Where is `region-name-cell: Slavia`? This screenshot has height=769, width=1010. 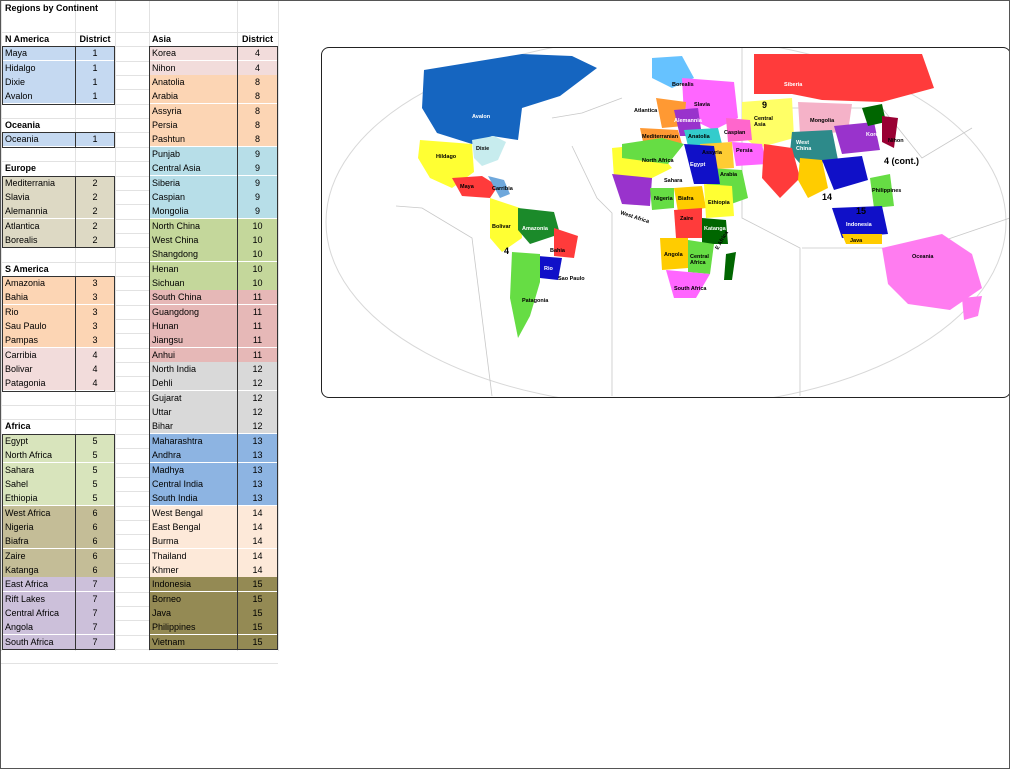 region-name-cell: Slavia is located at coordinates (38, 196).